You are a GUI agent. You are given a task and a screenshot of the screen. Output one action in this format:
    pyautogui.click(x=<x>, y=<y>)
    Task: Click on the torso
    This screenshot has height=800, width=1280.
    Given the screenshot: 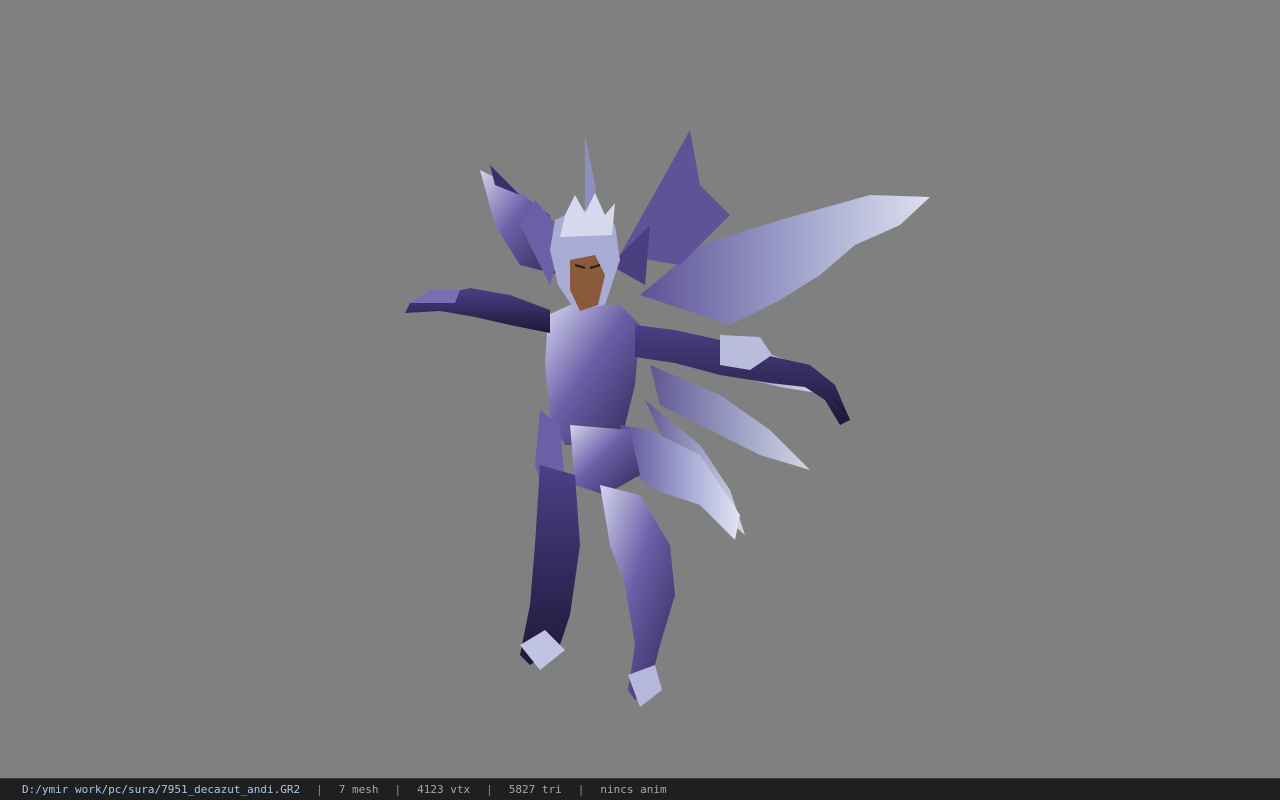 What is the action you would take?
    pyautogui.click(x=592, y=375)
    